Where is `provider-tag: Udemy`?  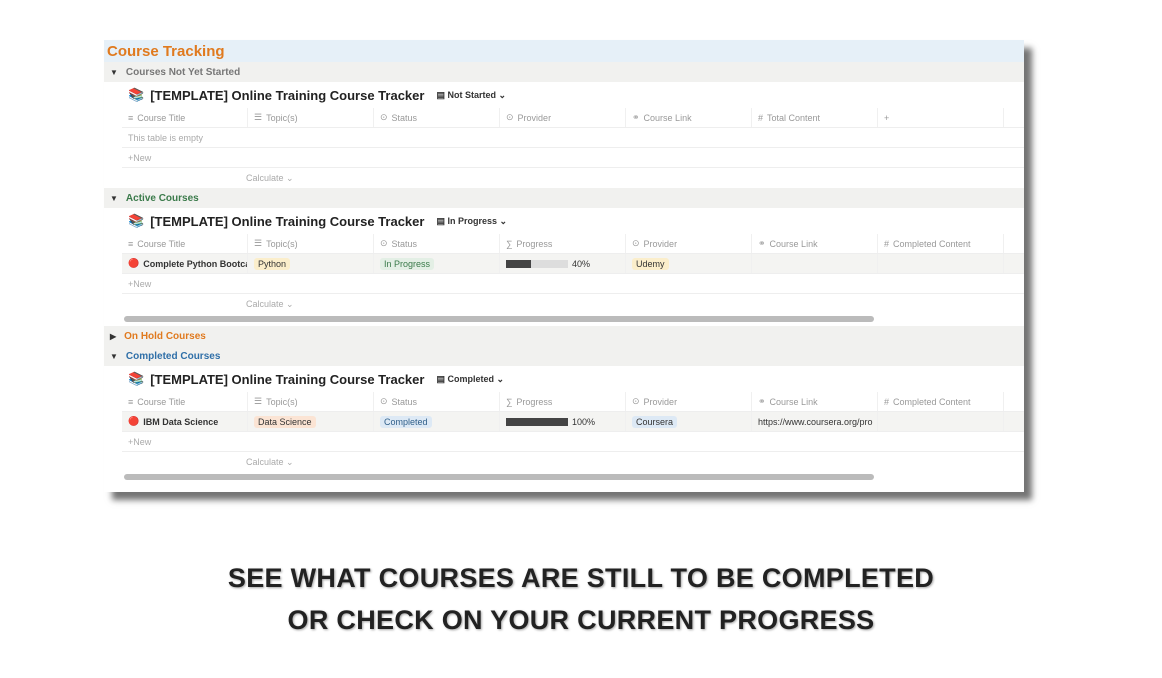
provider-tag: Udemy is located at coordinates (650, 263).